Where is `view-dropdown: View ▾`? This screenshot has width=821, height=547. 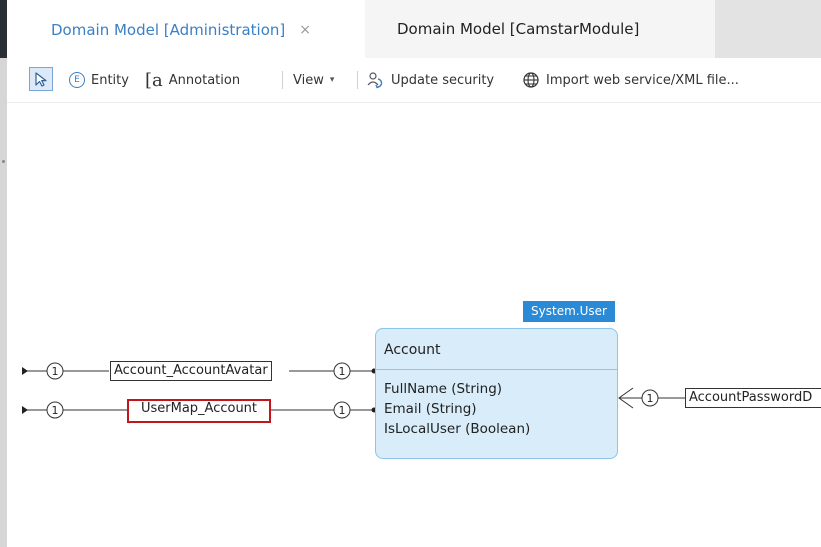 view-dropdown: View ▾ is located at coordinates (313, 80).